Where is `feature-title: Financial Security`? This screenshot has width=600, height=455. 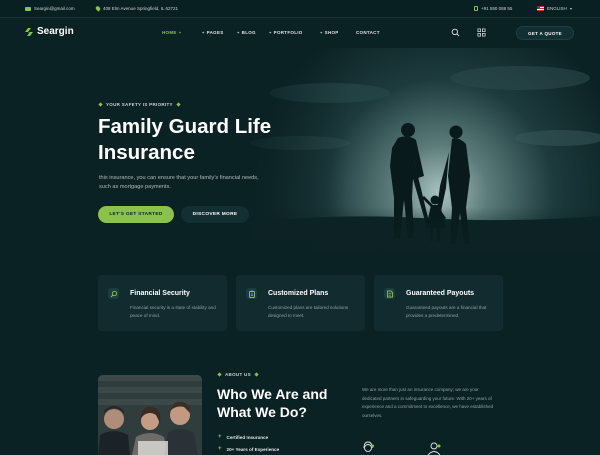
feature-title: Financial Security is located at coordinates (160, 293).